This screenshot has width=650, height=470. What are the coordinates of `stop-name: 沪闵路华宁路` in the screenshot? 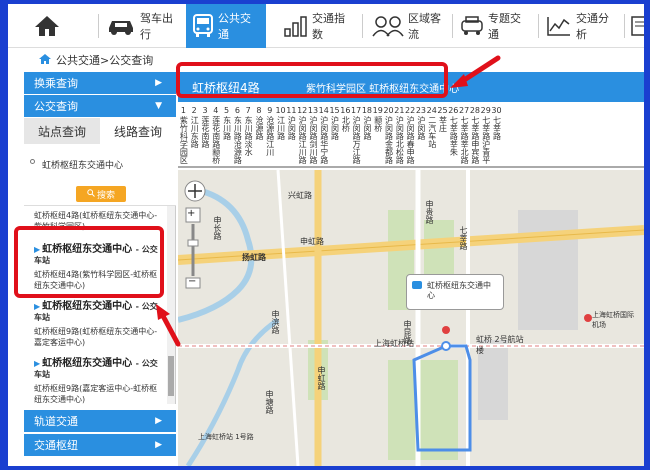 It's located at (324, 140).